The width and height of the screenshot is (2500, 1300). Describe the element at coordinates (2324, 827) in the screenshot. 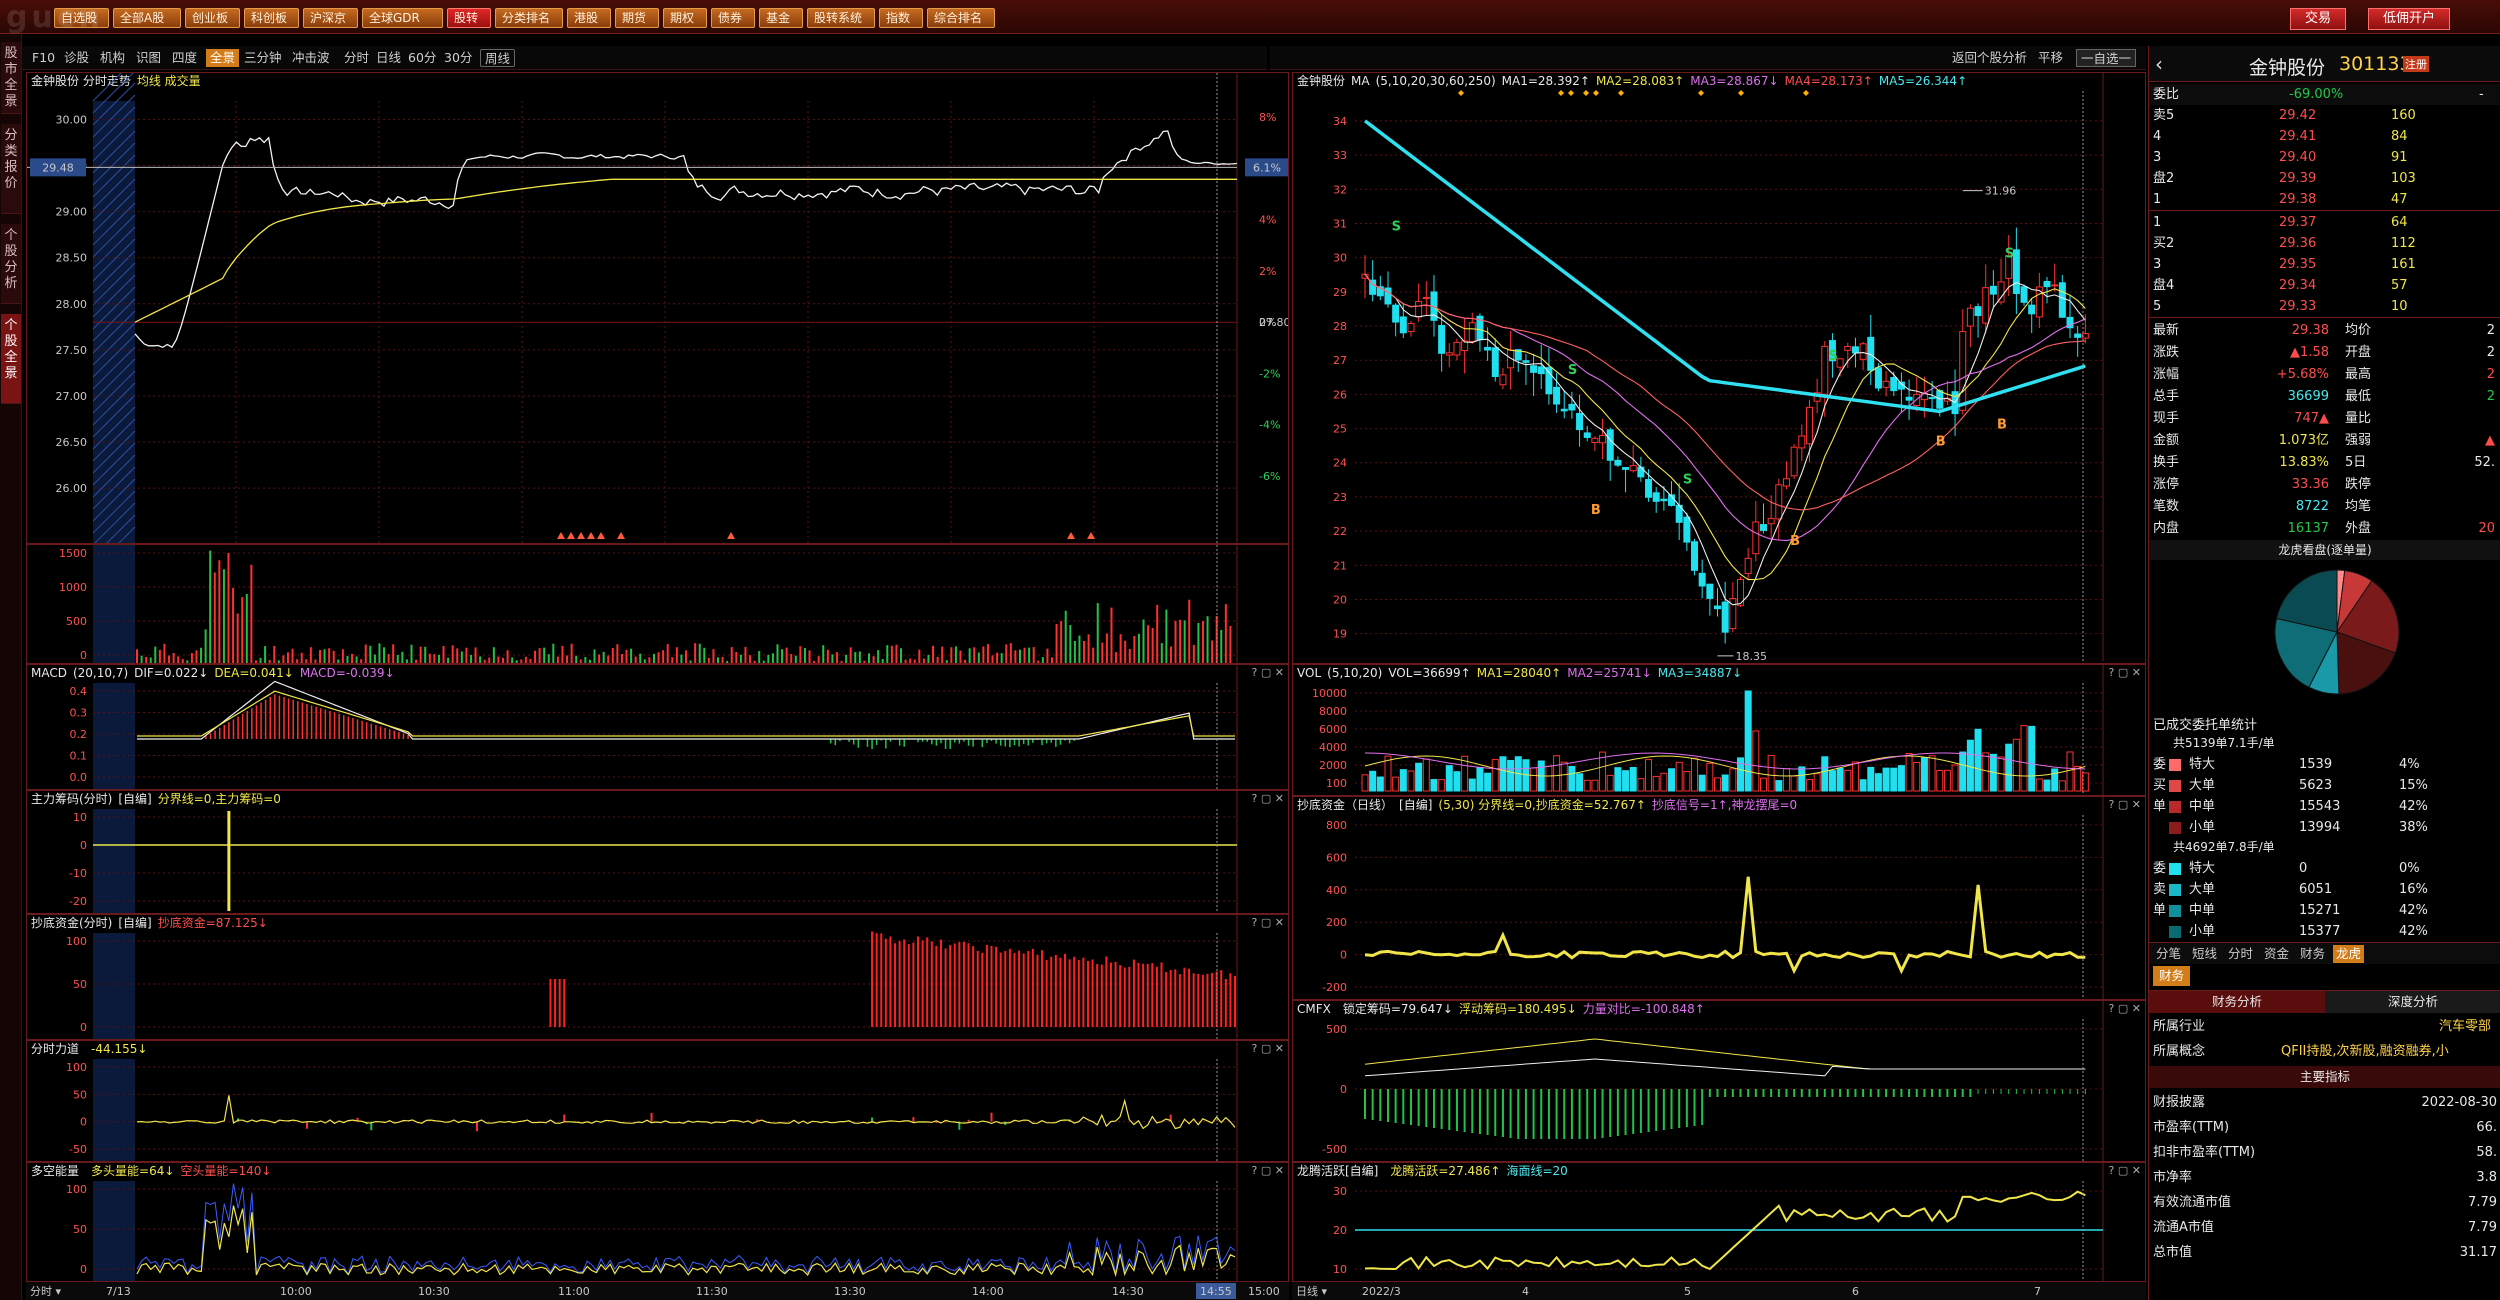

I see `buy-order-row: 小单 13994 38%` at that location.